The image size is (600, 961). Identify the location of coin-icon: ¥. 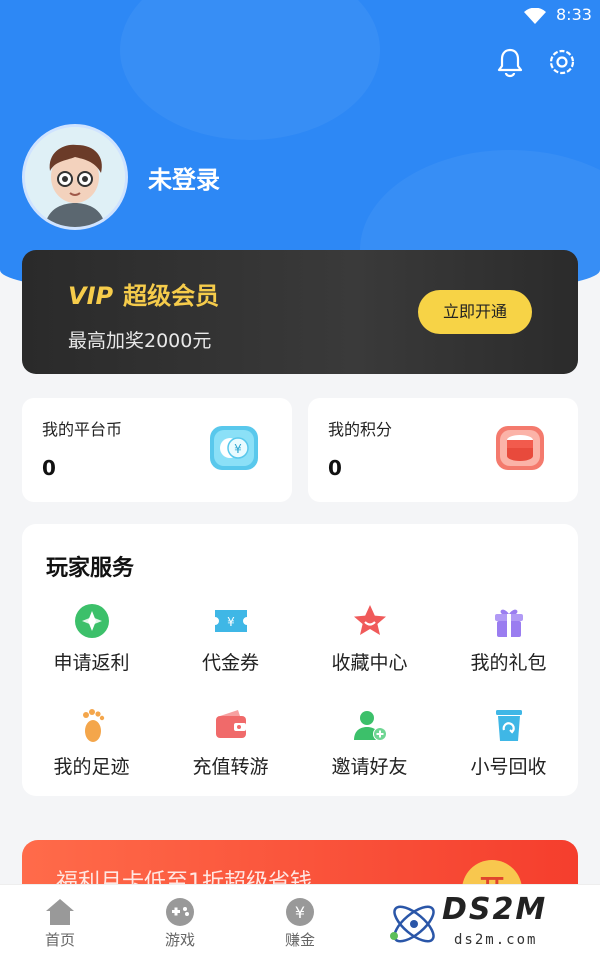
(234, 448).